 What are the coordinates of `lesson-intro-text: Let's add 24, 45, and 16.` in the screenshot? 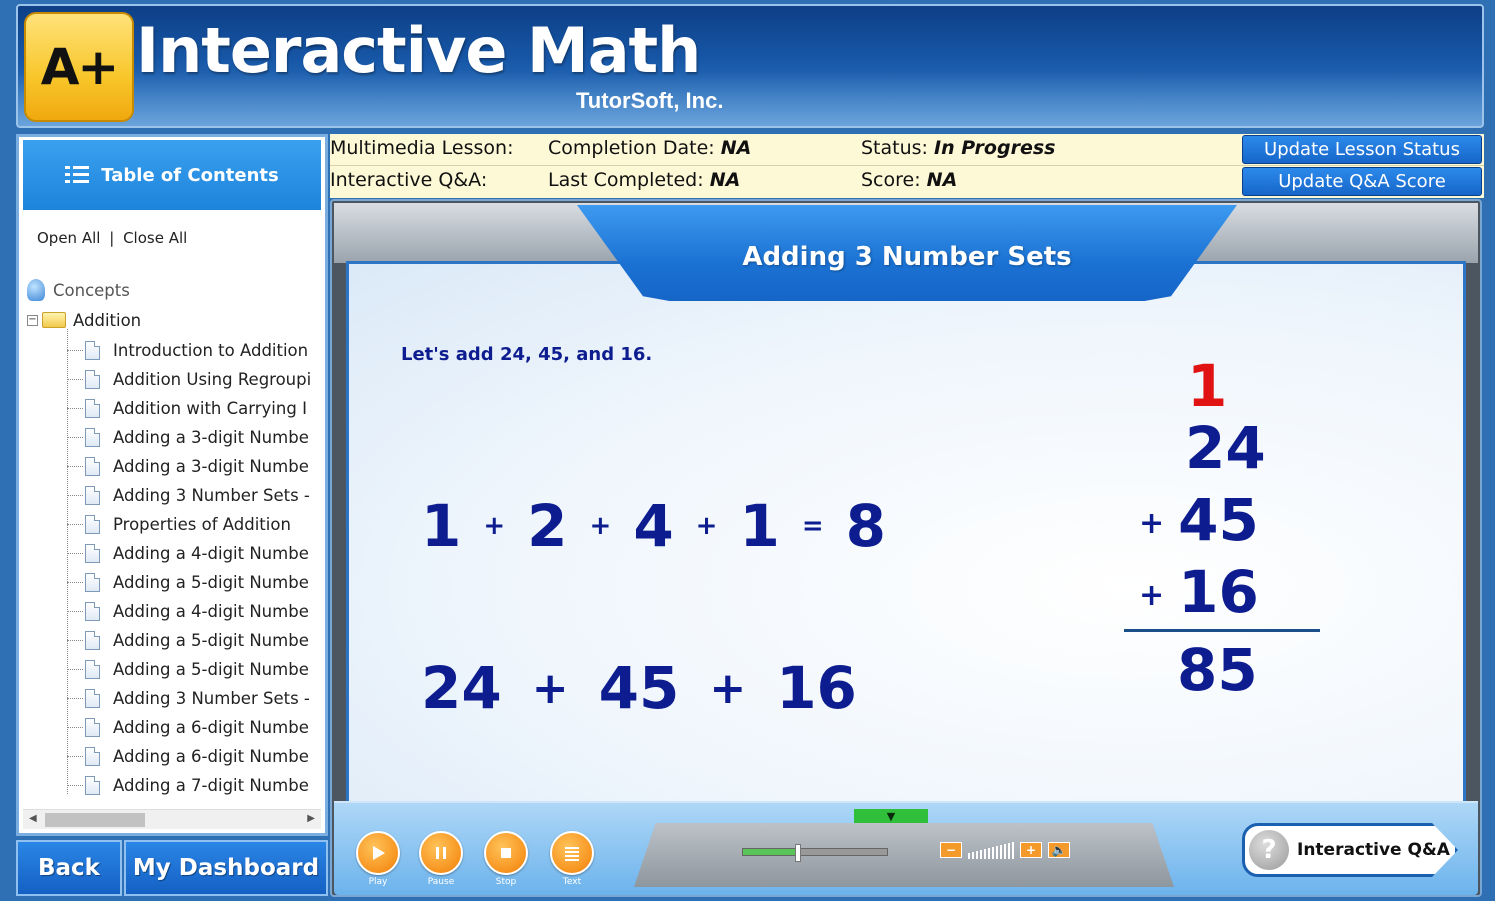 It's located at (527, 354).